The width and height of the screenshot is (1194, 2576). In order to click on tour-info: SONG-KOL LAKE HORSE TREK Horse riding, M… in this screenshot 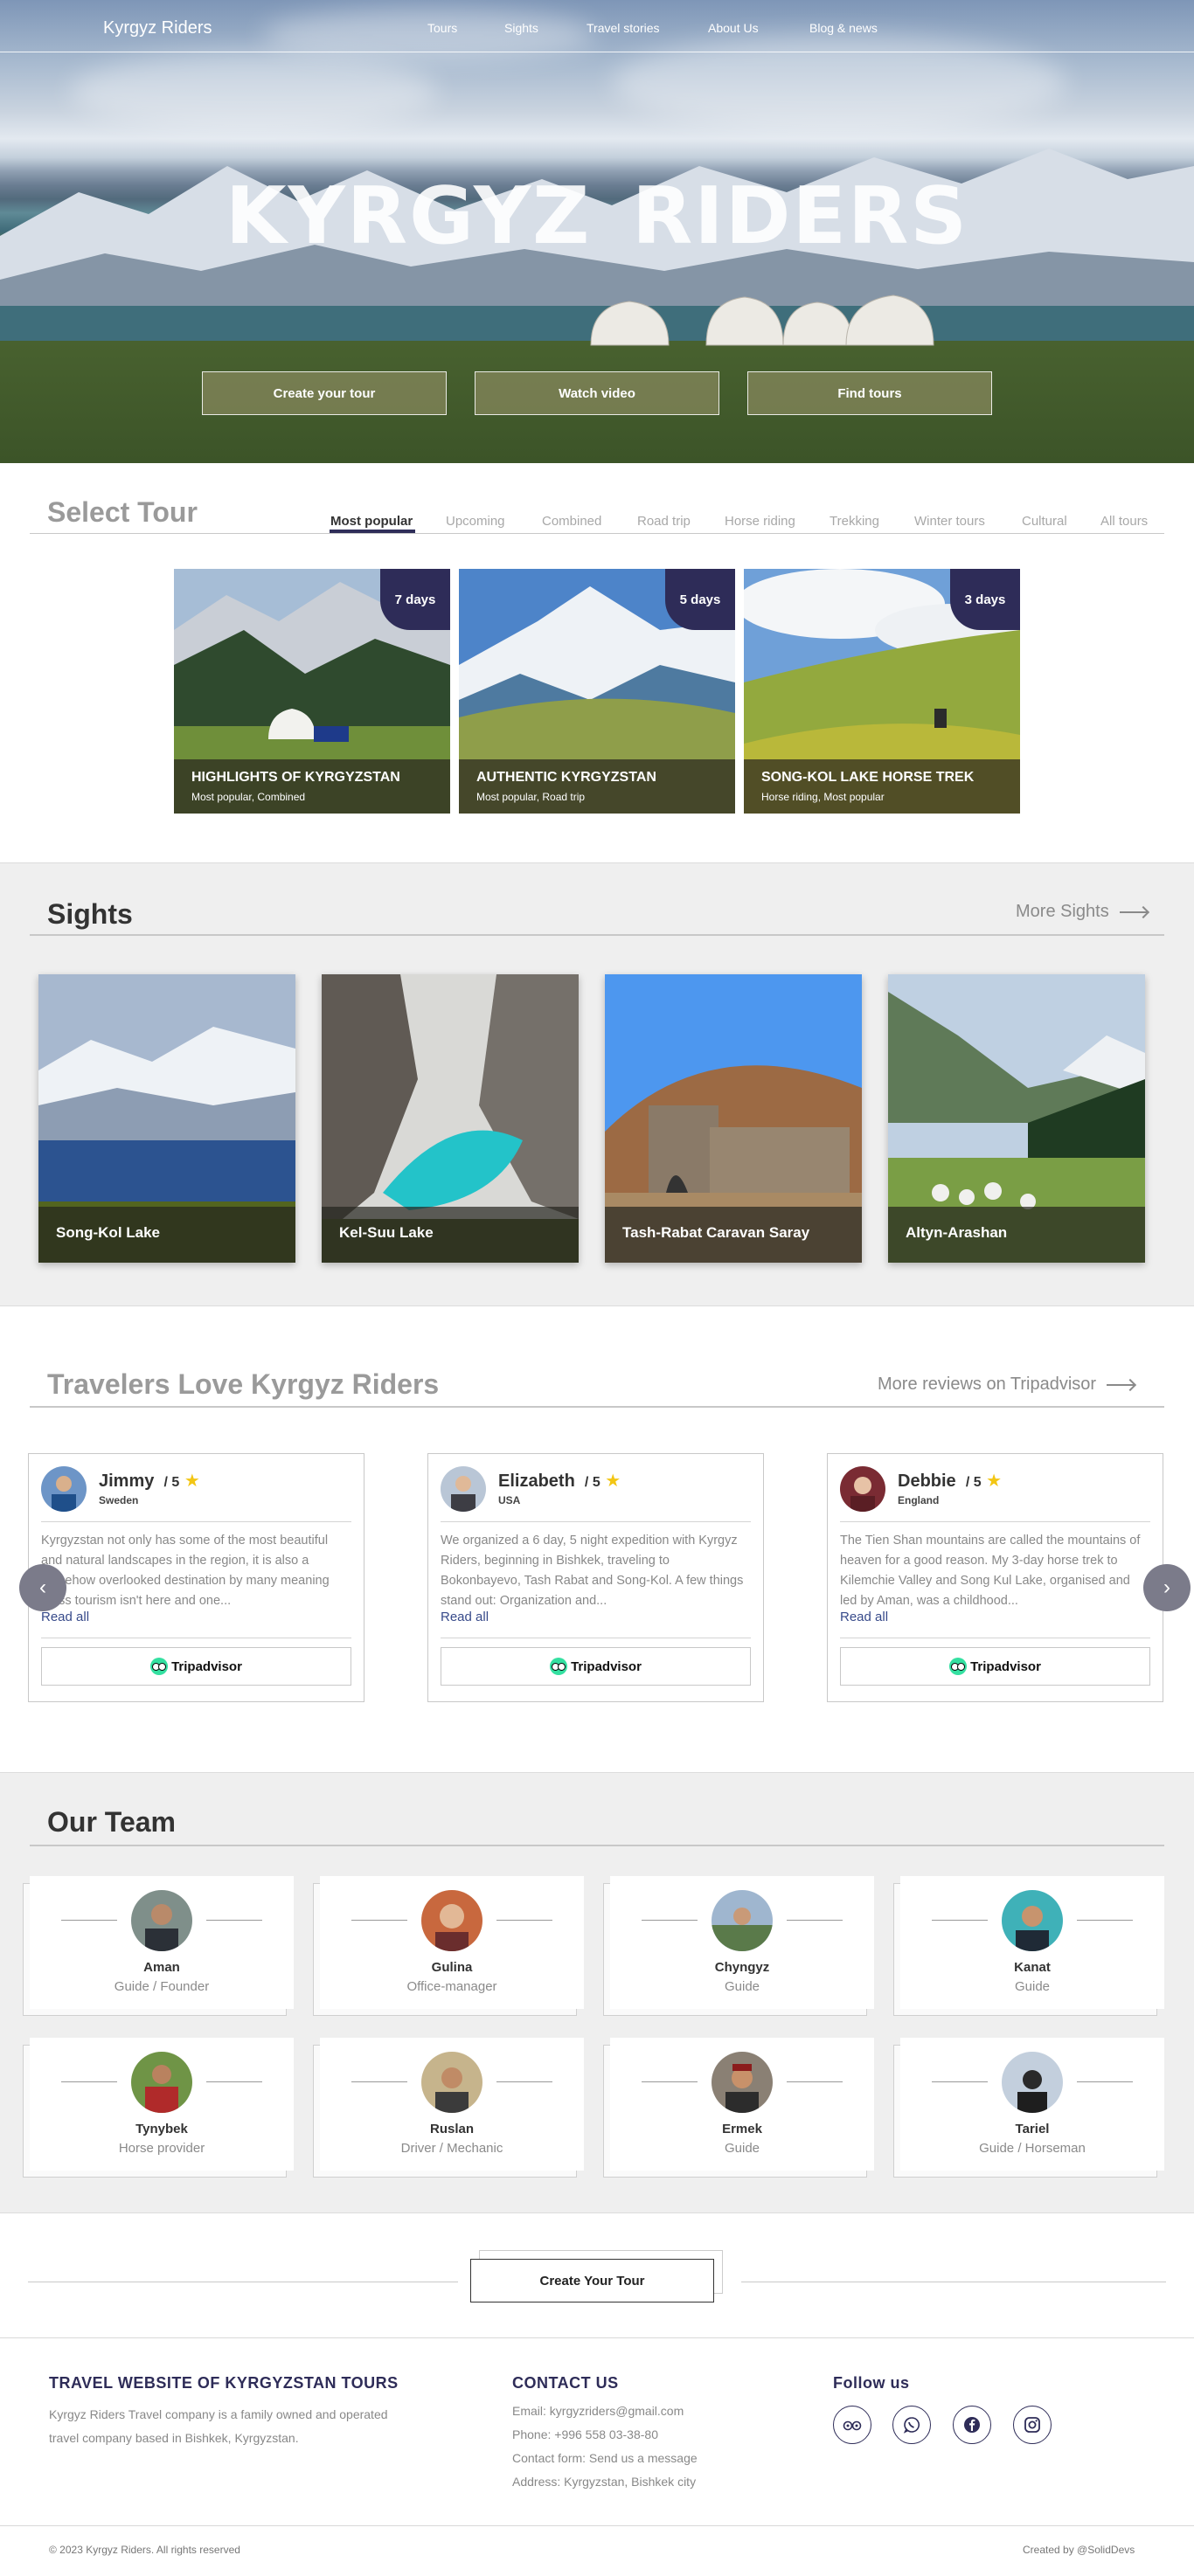, I will do `click(882, 786)`.